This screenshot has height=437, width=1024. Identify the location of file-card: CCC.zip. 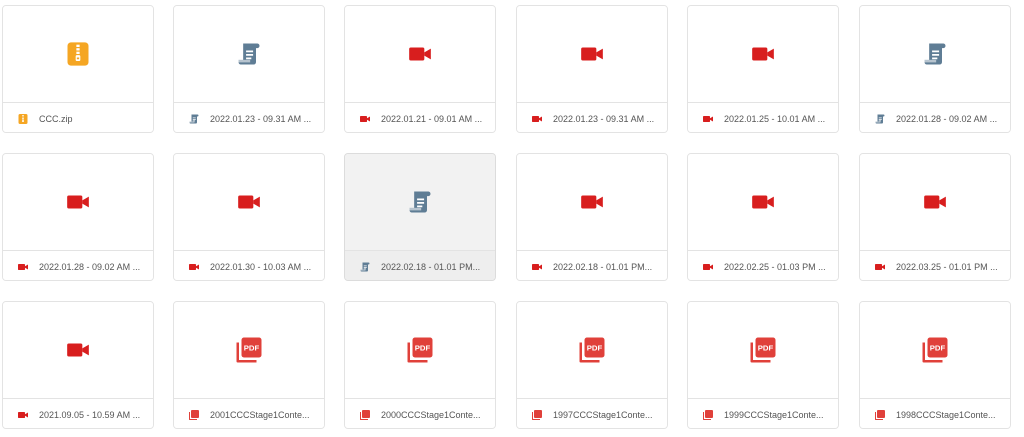
(78, 69).